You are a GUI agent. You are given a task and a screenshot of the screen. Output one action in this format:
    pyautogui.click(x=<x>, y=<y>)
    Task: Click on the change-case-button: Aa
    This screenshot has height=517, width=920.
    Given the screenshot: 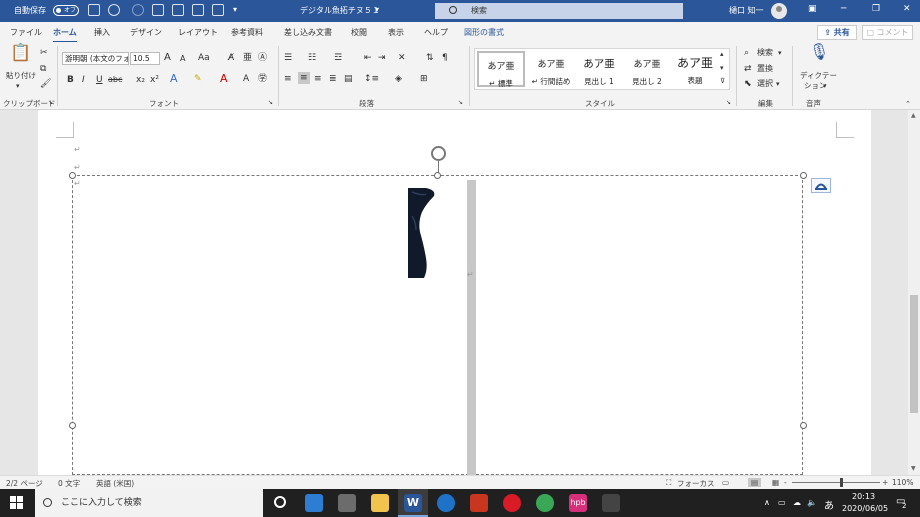 What is the action you would take?
    pyautogui.click(x=204, y=58)
    